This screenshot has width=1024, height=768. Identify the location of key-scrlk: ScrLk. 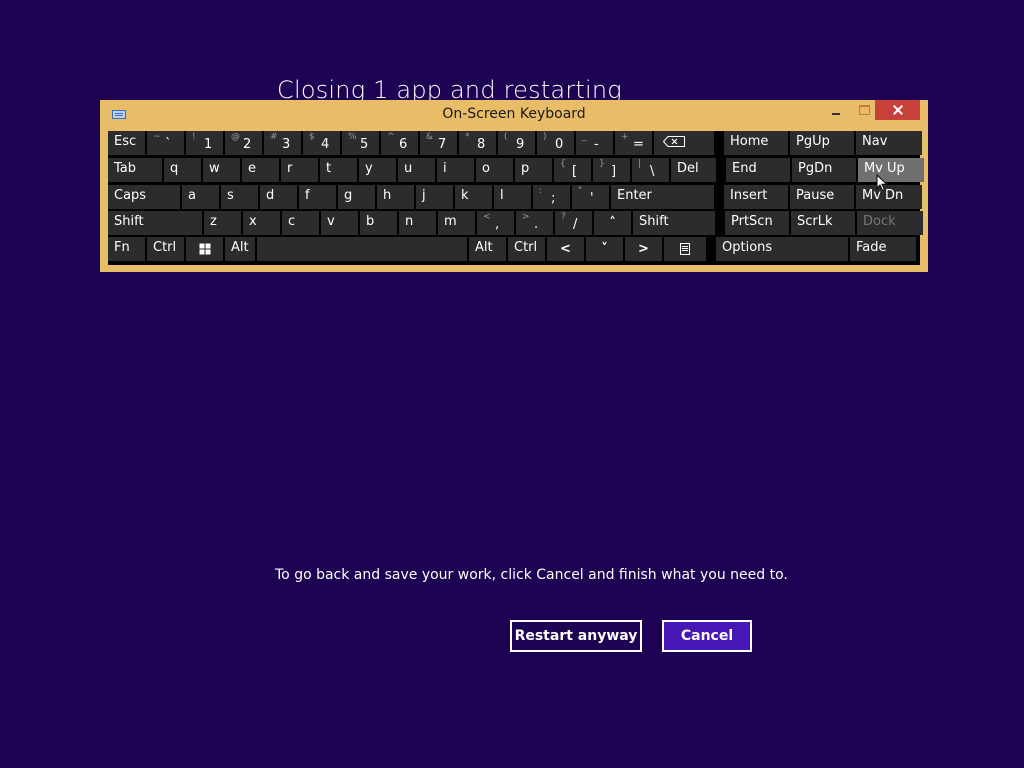
(823, 223).